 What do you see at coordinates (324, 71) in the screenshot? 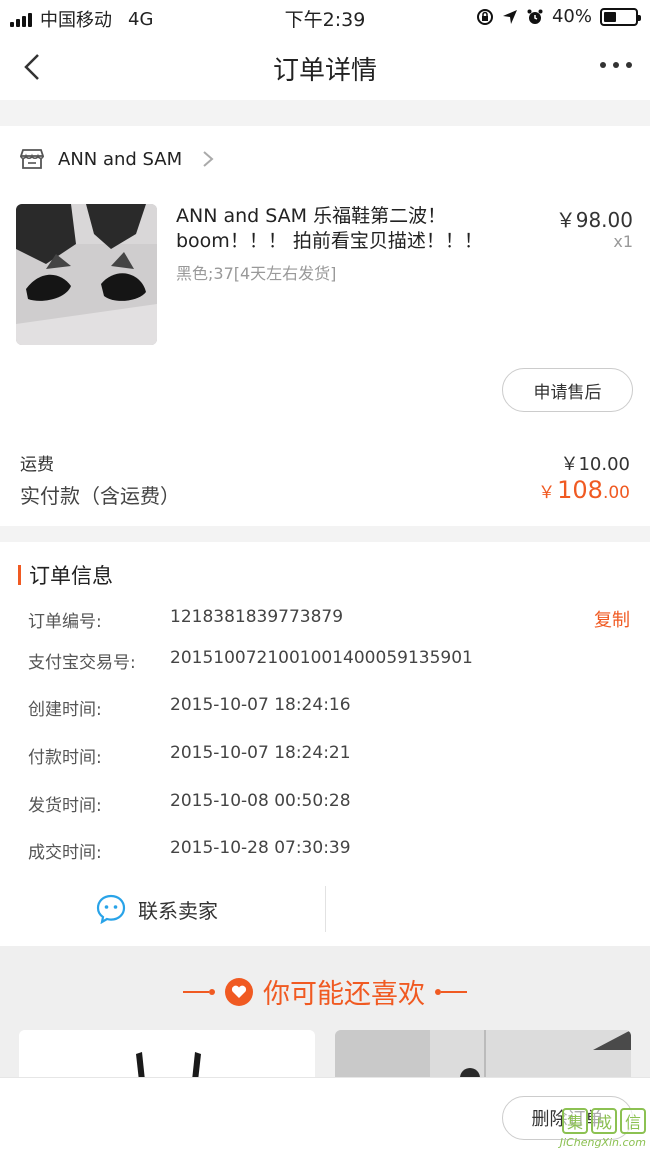
I see `page-title: 订单详情` at bounding box center [324, 71].